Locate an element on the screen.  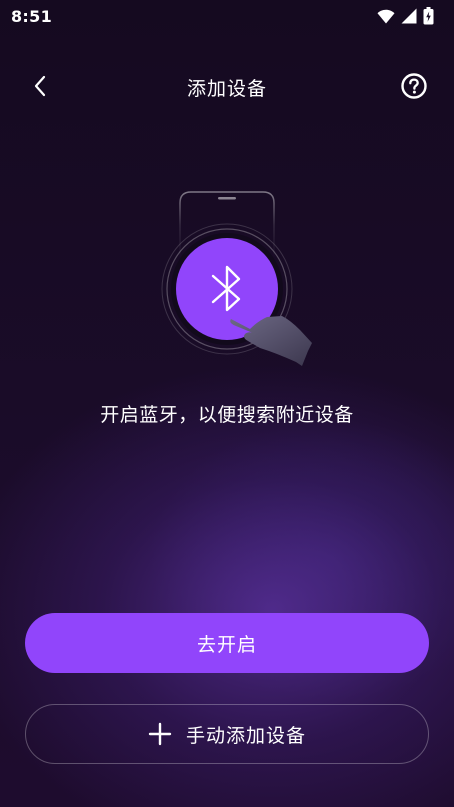
page-title: 添加设备 is located at coordinates (226, 89).